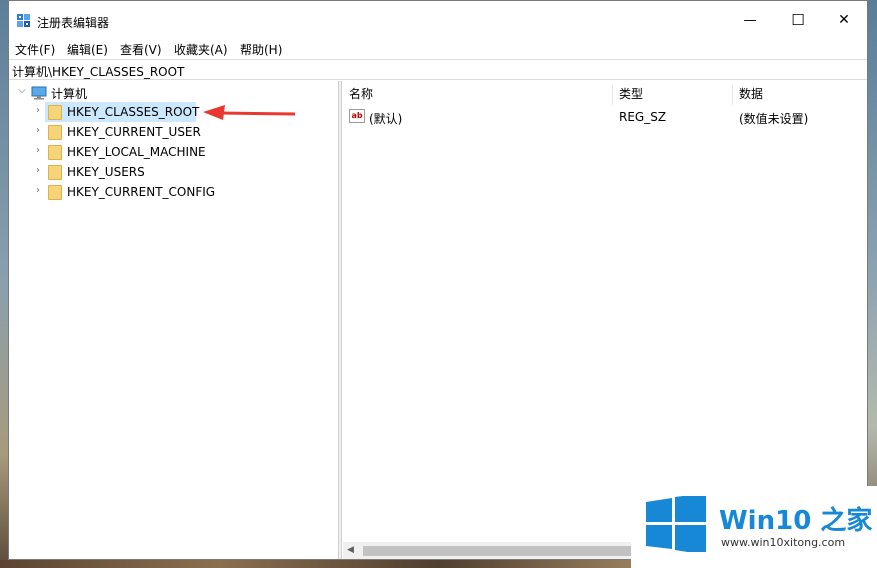 Image resolution: width=877 pixels, height=568 pixels. I want to click on column-header-data: 数据, so click(800, 95).